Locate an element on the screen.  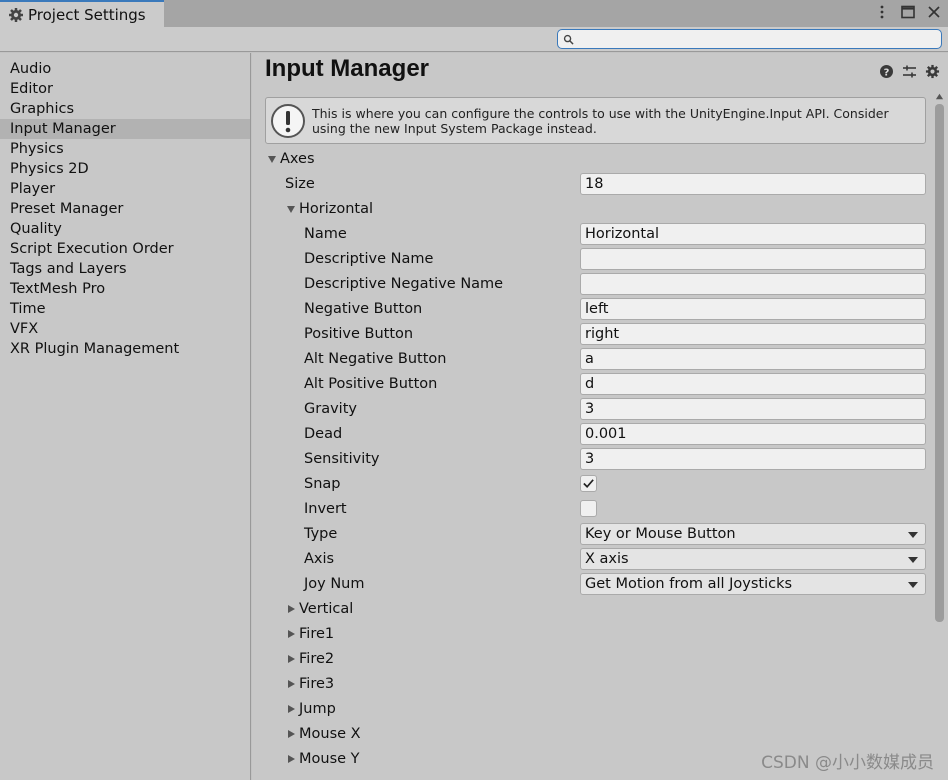
sidebar-item-vfx: VFX is located at coordinates (125, 329).